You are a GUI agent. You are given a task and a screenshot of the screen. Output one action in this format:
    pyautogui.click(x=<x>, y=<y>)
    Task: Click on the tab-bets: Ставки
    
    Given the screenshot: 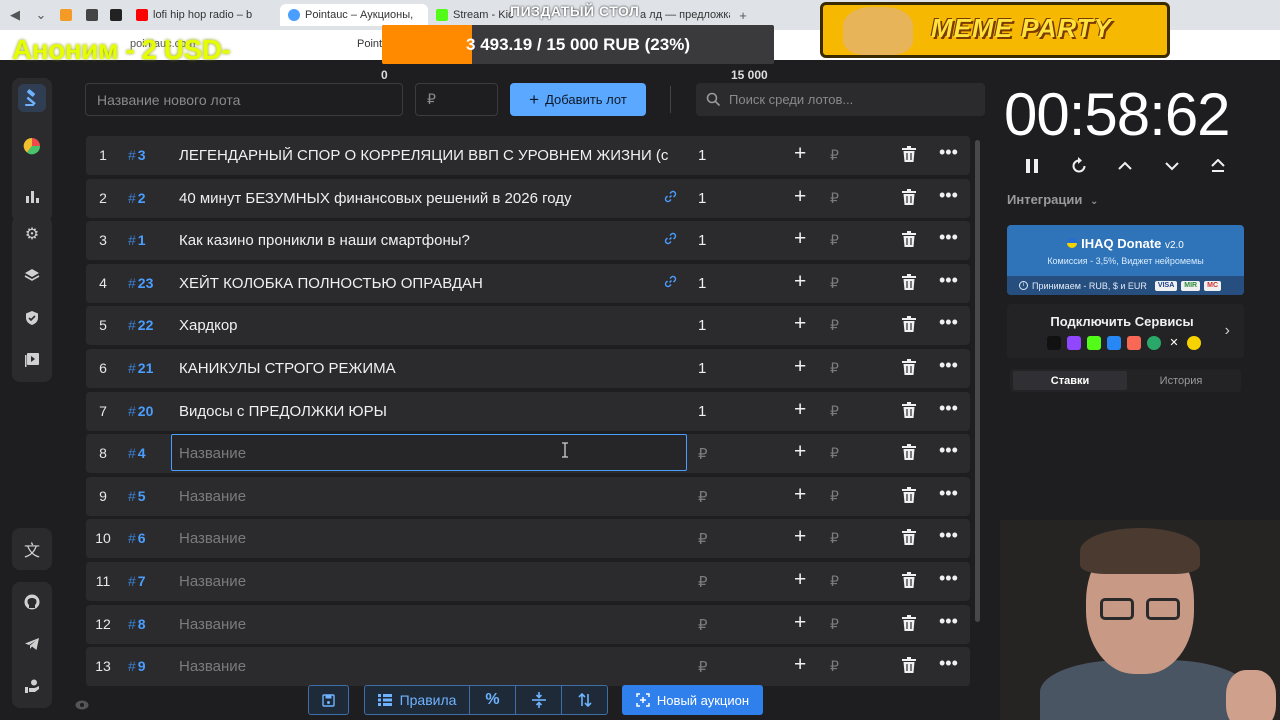 What is the action you would take?
    pyautogui.click(x=1070, y=380)
    